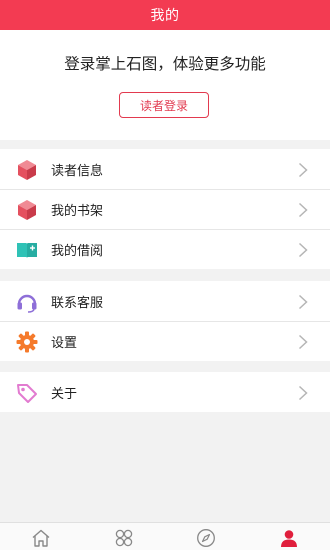  What do you see at coordinates (165, 64) in the screenshot?
I see `login-prompt: 登录掌上石图，体验更多功能` at bounding box center [165, 64].